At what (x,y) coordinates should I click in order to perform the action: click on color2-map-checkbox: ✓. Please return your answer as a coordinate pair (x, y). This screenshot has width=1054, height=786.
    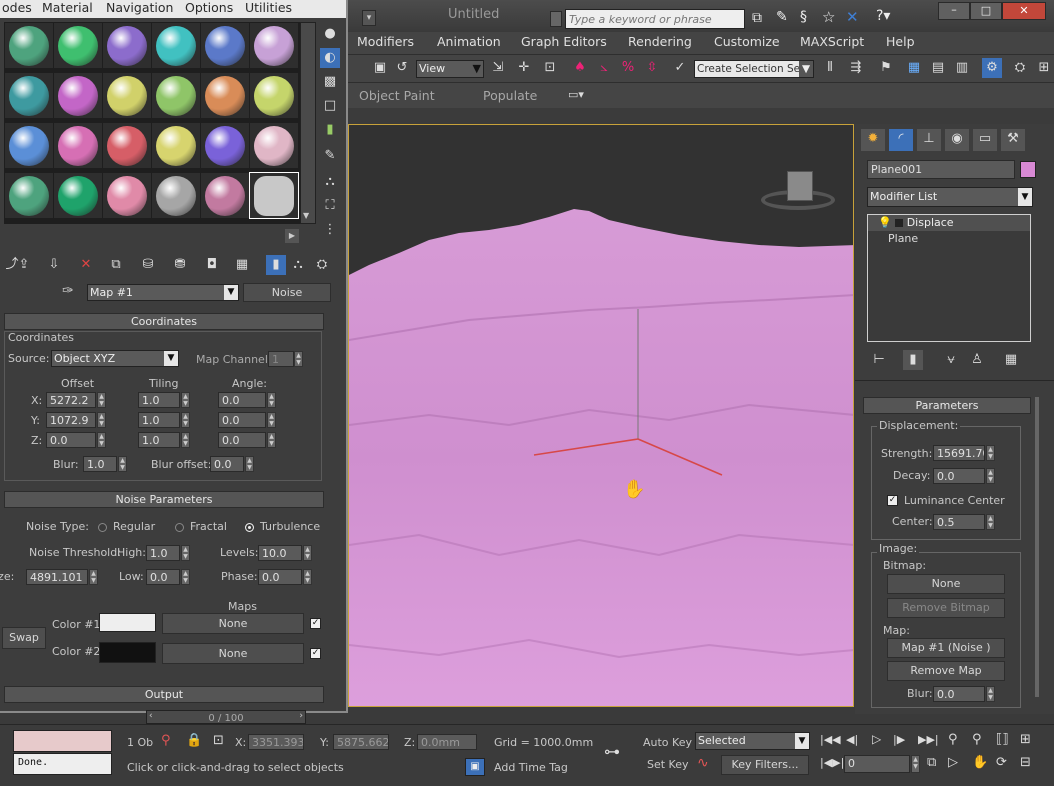
    Looking at the image, I should click on (315, 653).